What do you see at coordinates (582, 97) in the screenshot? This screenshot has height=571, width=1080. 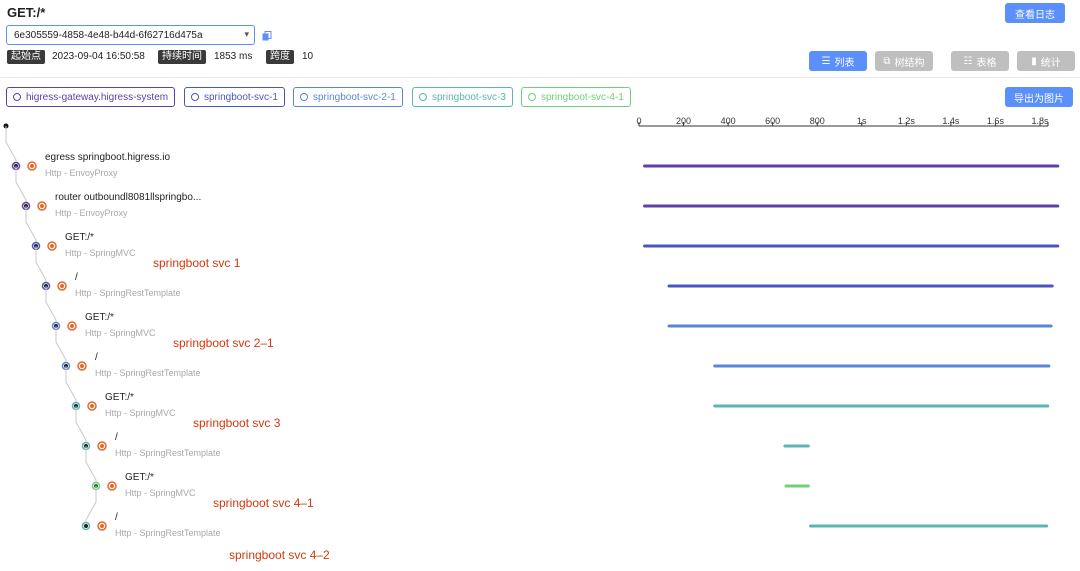 I see `service-chip-label: springboot-svc-4-1` at bounding box center [582, 97].